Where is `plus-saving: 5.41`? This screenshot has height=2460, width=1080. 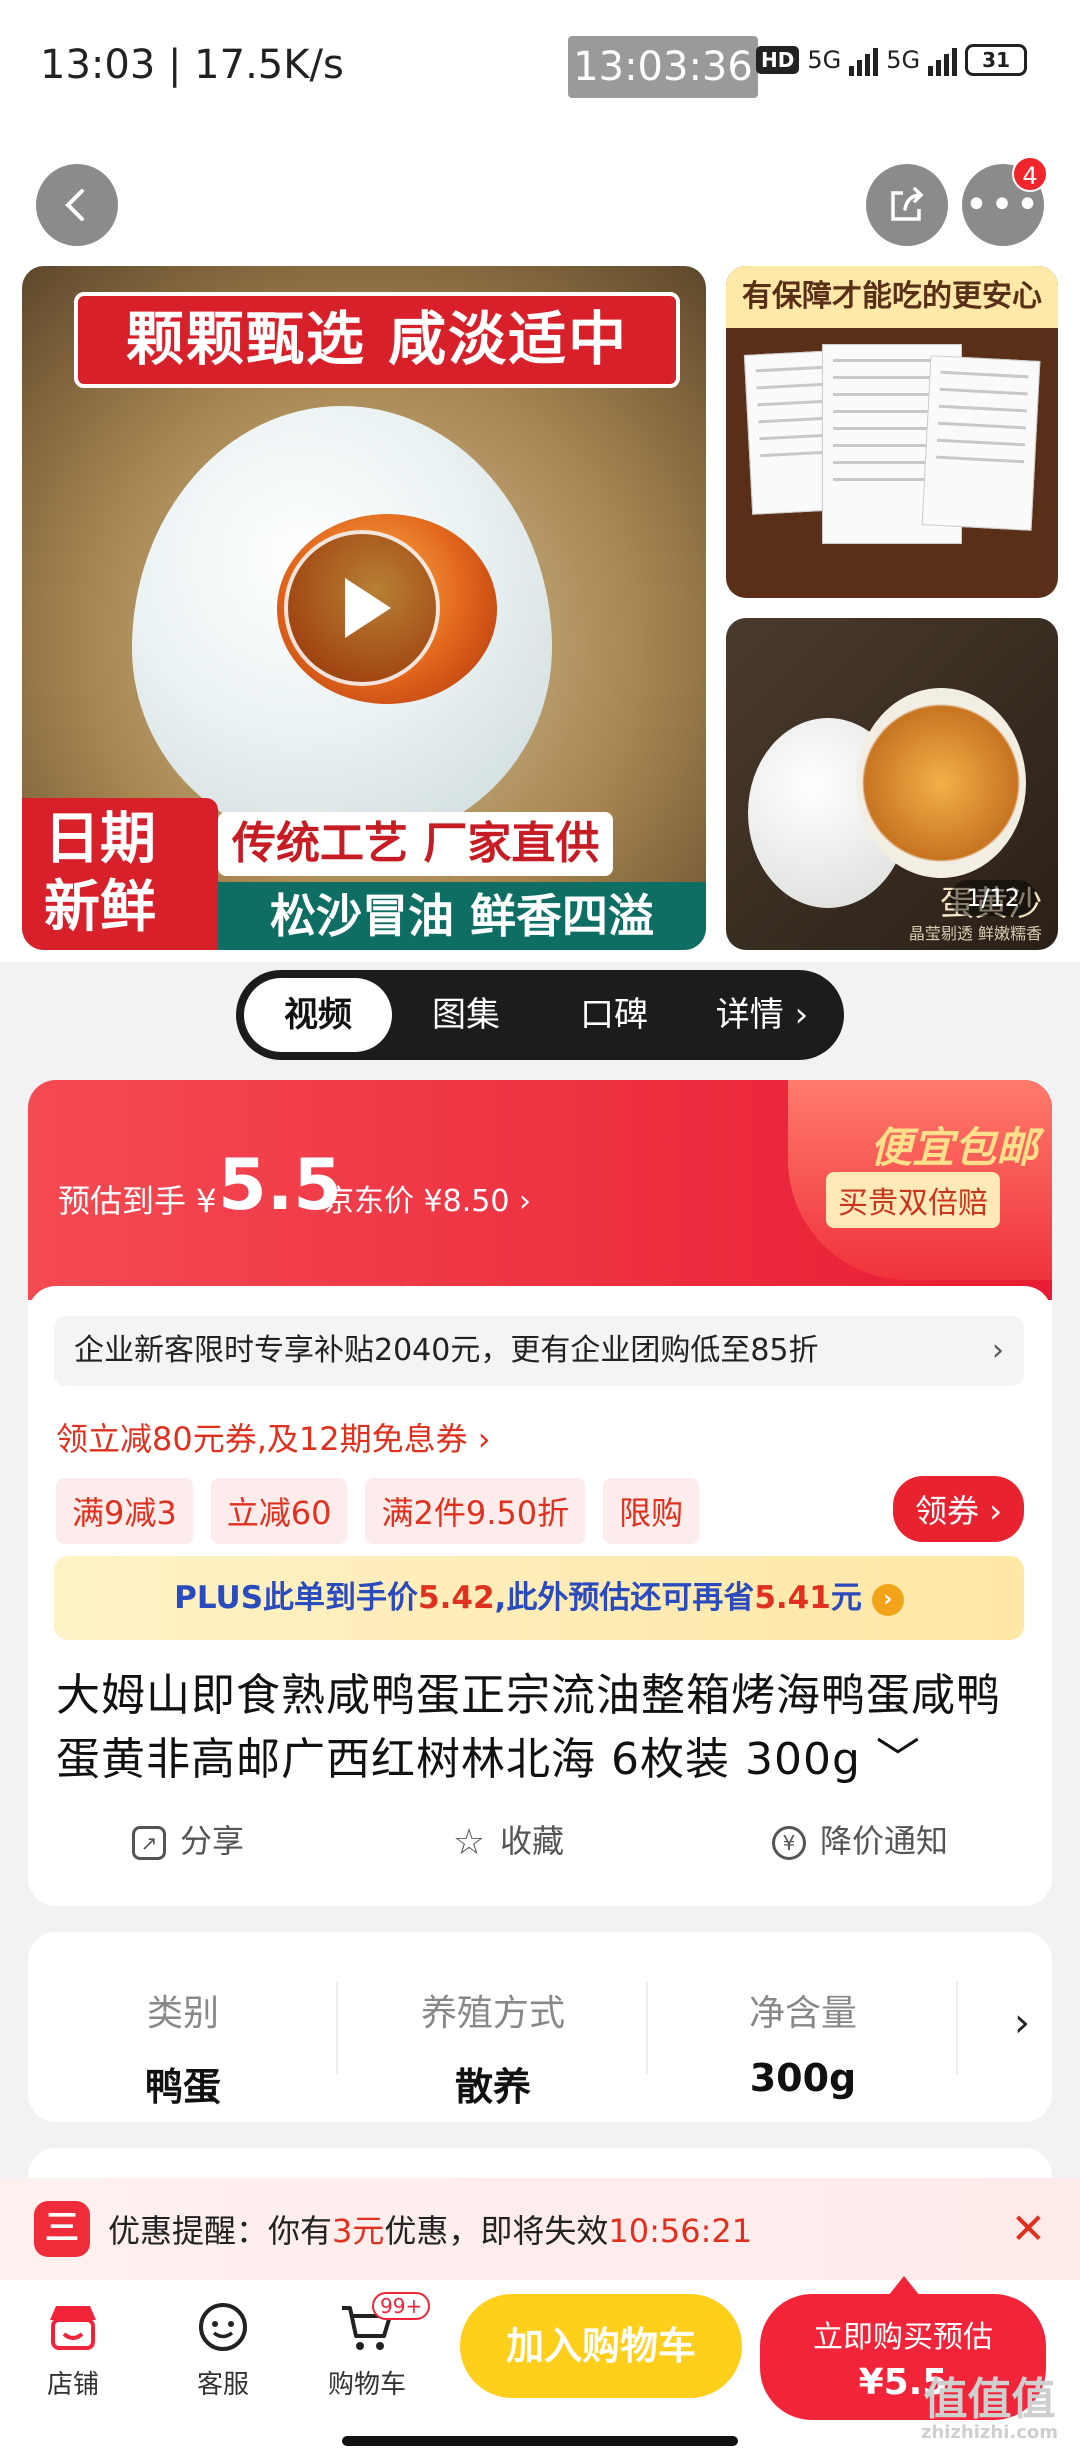 plus-saving: 5.41 is located at coordinates (792, 1598).